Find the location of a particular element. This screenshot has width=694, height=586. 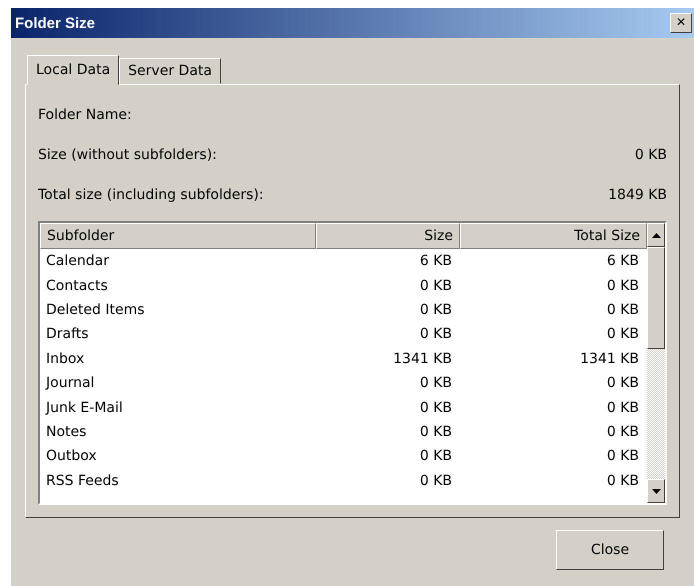

table-cell-text: Junk E-Mail is located at coordinates (84, 408).